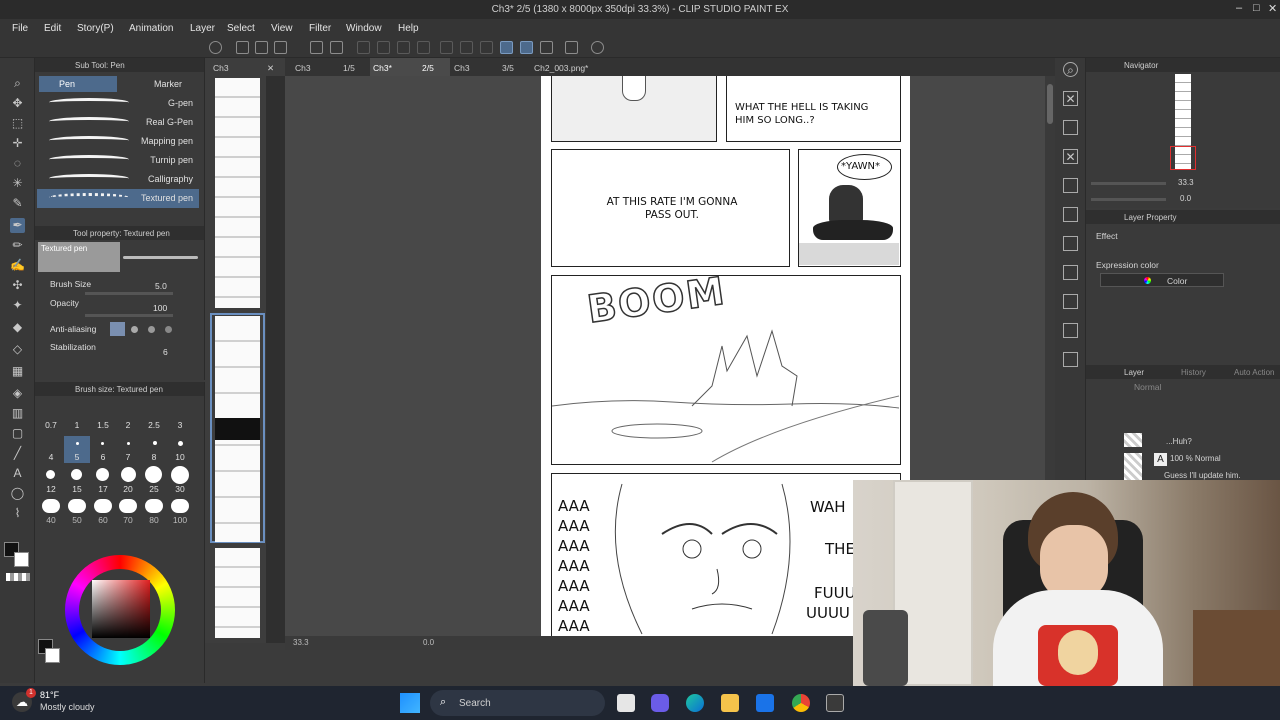 The height and width of the screenshot is (720, 1280). I want to click on size-20: 20, so click(128, 489).